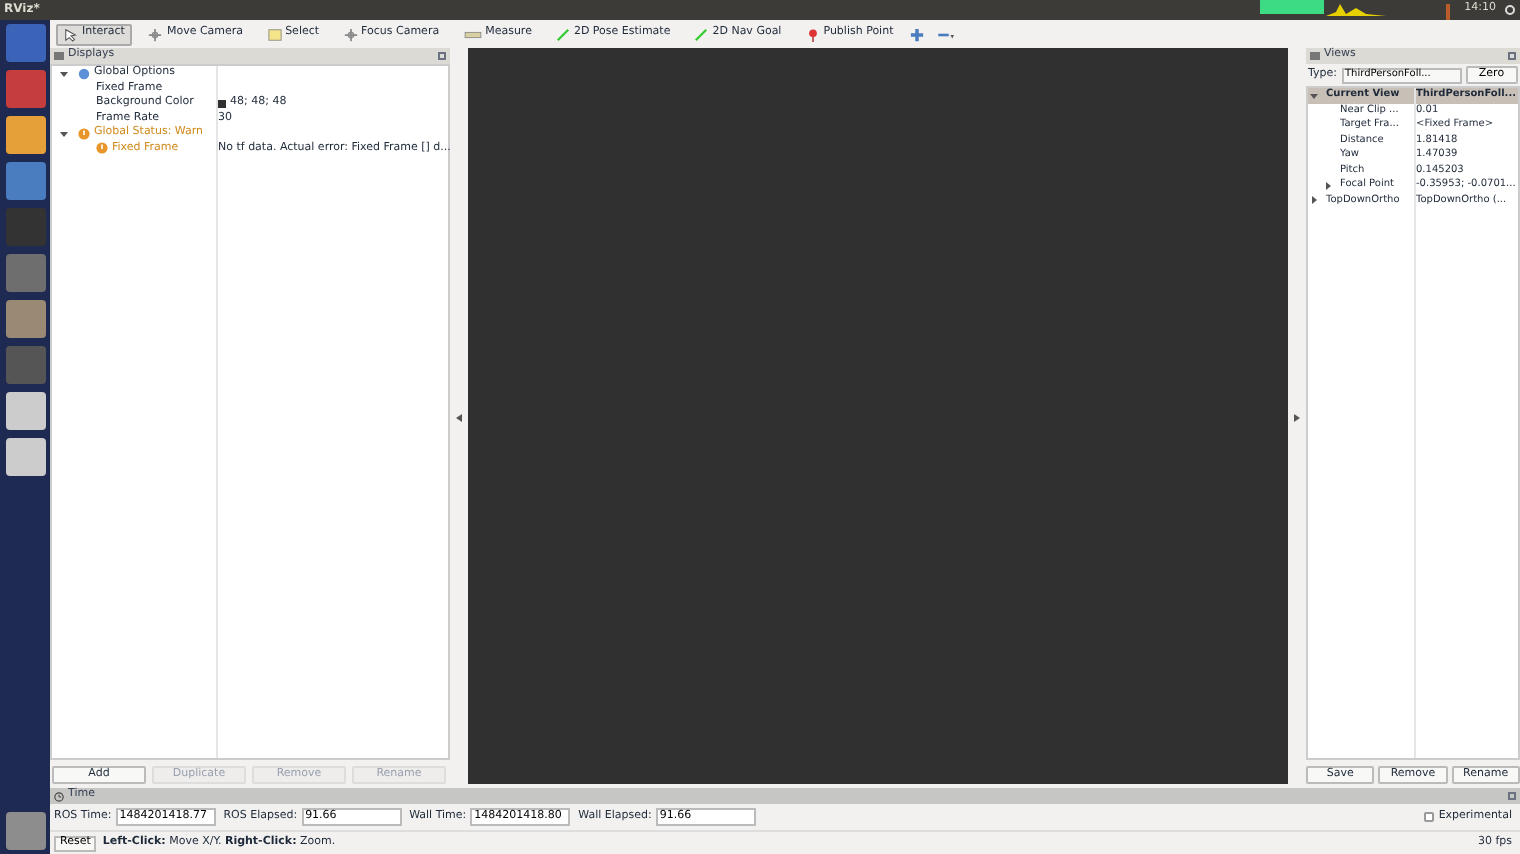 This screenshot has height=854, width=1520. What do you see at coordinates (812, 34) in the screenshot?
I see `pin-icon` at bounding box center [812, 34].